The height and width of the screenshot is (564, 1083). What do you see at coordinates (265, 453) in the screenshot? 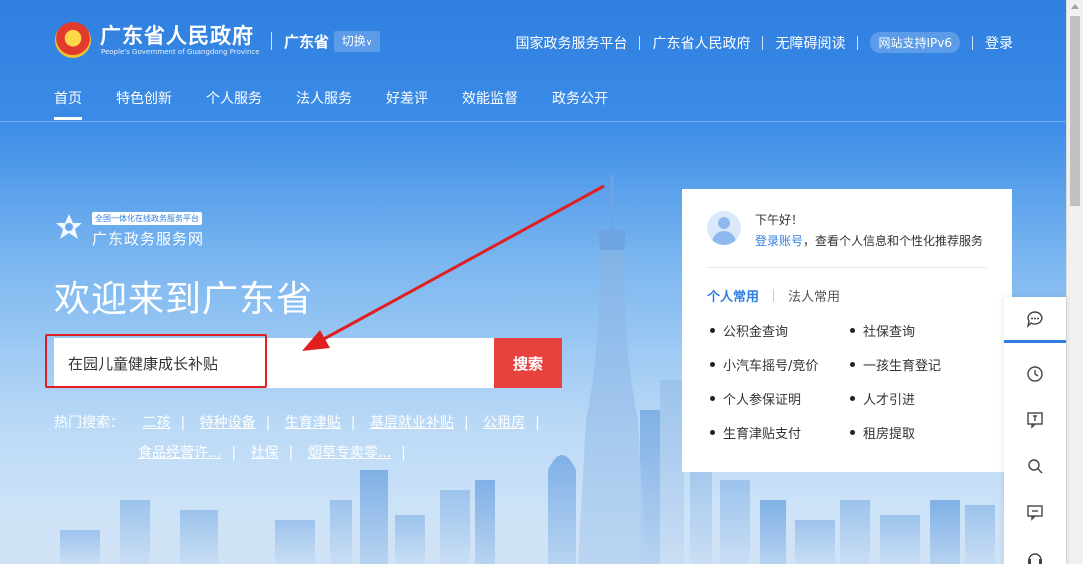
I see `hot-search-item: 社保` at bounding box center [265, 453].